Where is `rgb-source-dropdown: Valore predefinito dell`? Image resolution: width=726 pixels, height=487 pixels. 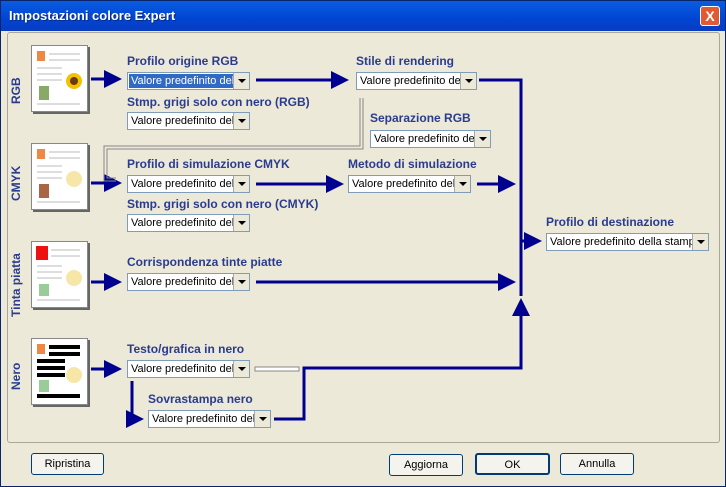
rgb-source-dropdown: Valore predefinito dell is located at coordinates (188, 81).